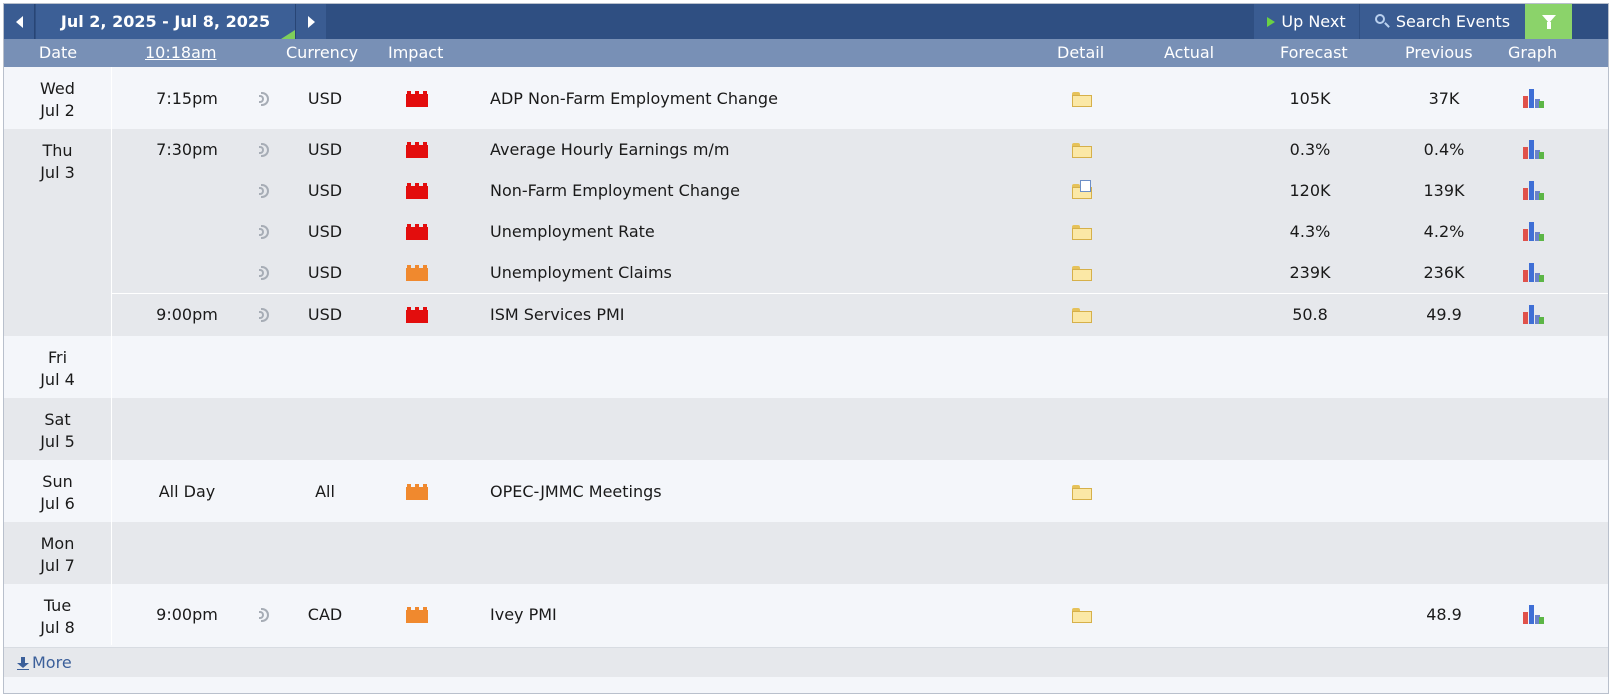 Image resolution: width=1612 pixels, height=697 pixels. What do you see at coordinates (1533, 52) in the screenshot?
I see `column-header-graph: Graph` at bounding box center [1533, 52].